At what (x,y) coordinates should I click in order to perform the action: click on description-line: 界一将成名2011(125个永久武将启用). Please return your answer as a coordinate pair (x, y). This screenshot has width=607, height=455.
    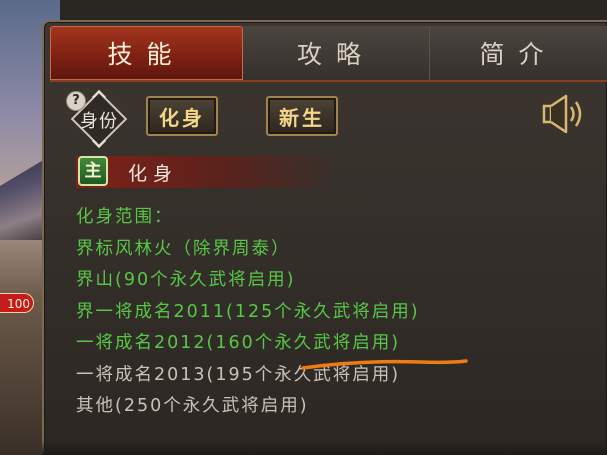
    Looking at the image, I should click on (248, 311).